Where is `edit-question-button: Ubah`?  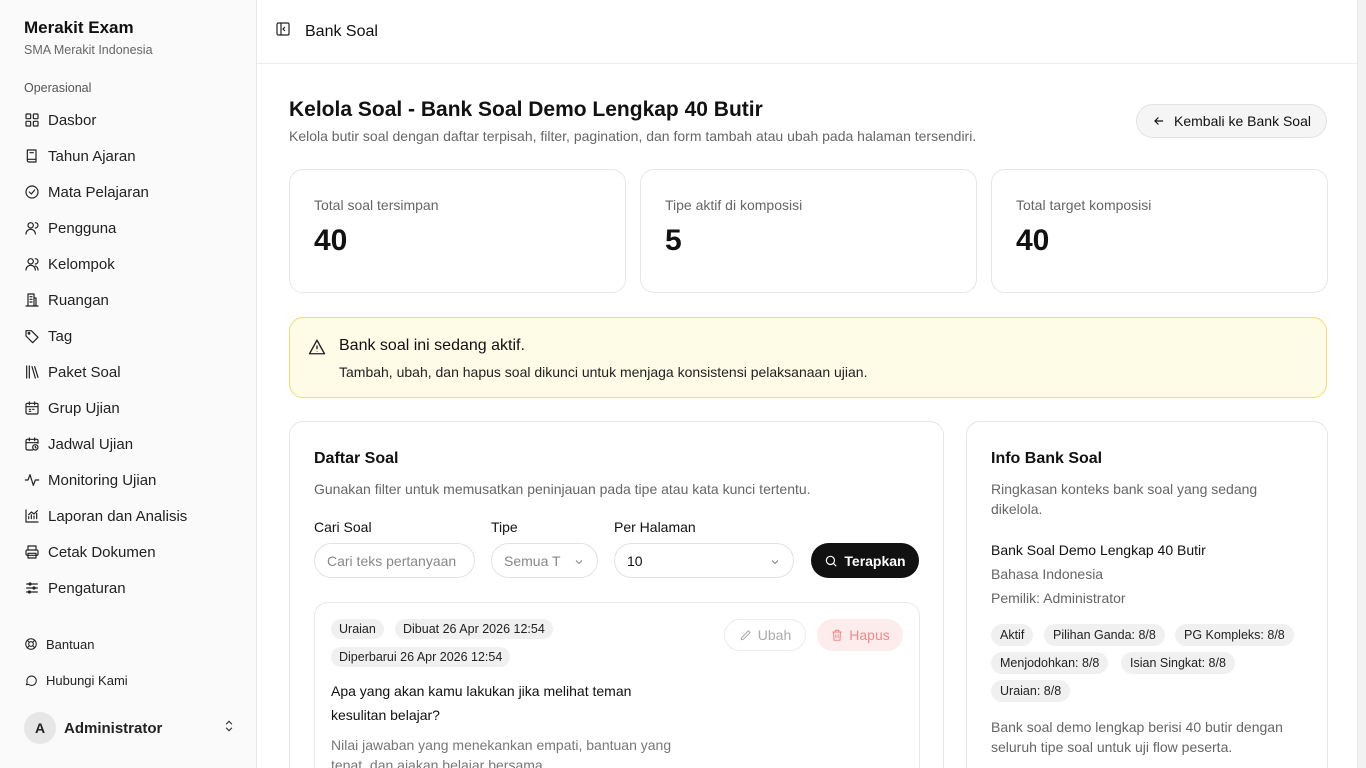
edit-question-button: Ubah is located at coordinates (765, 635).